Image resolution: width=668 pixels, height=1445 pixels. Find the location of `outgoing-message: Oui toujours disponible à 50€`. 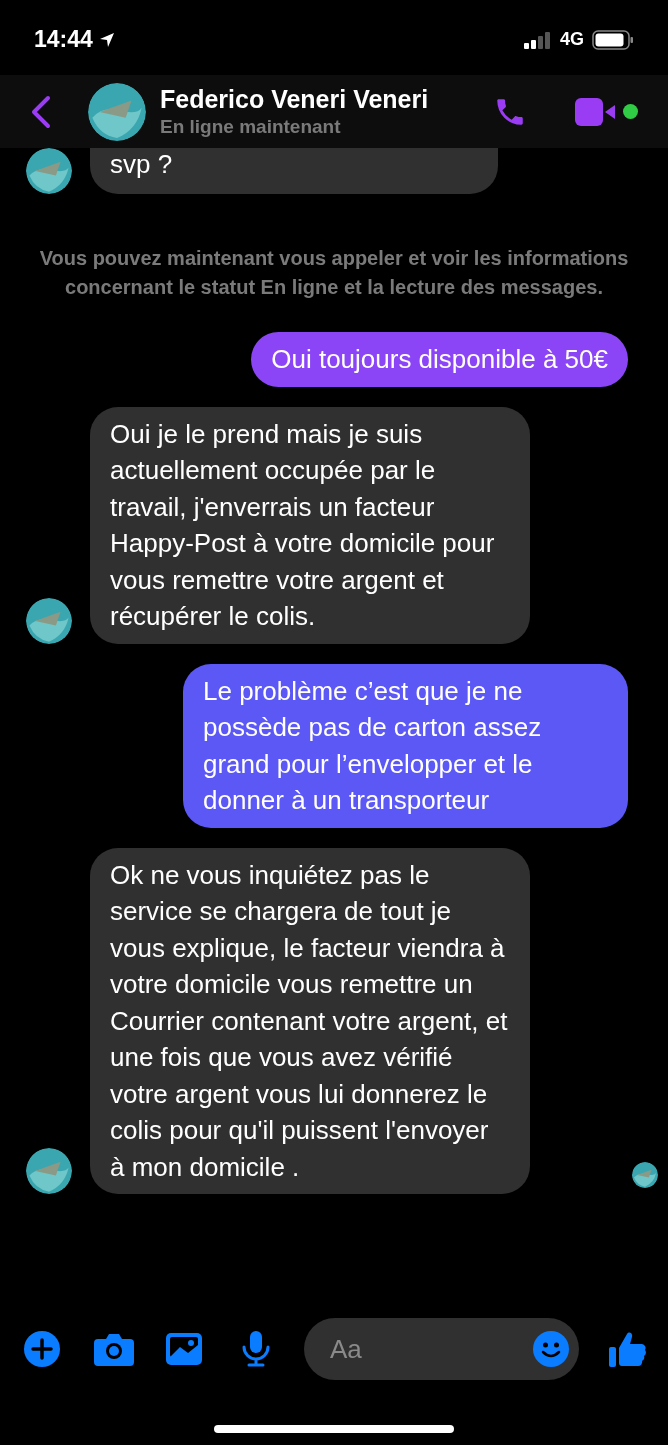

outgoing-message: Oui toujours disponible à 50€ is located at coordinates (439, 359).